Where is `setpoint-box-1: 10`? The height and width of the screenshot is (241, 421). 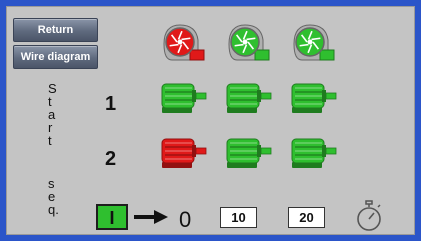 setpoint-box-1: 10 is located at coordinates (238, 217).